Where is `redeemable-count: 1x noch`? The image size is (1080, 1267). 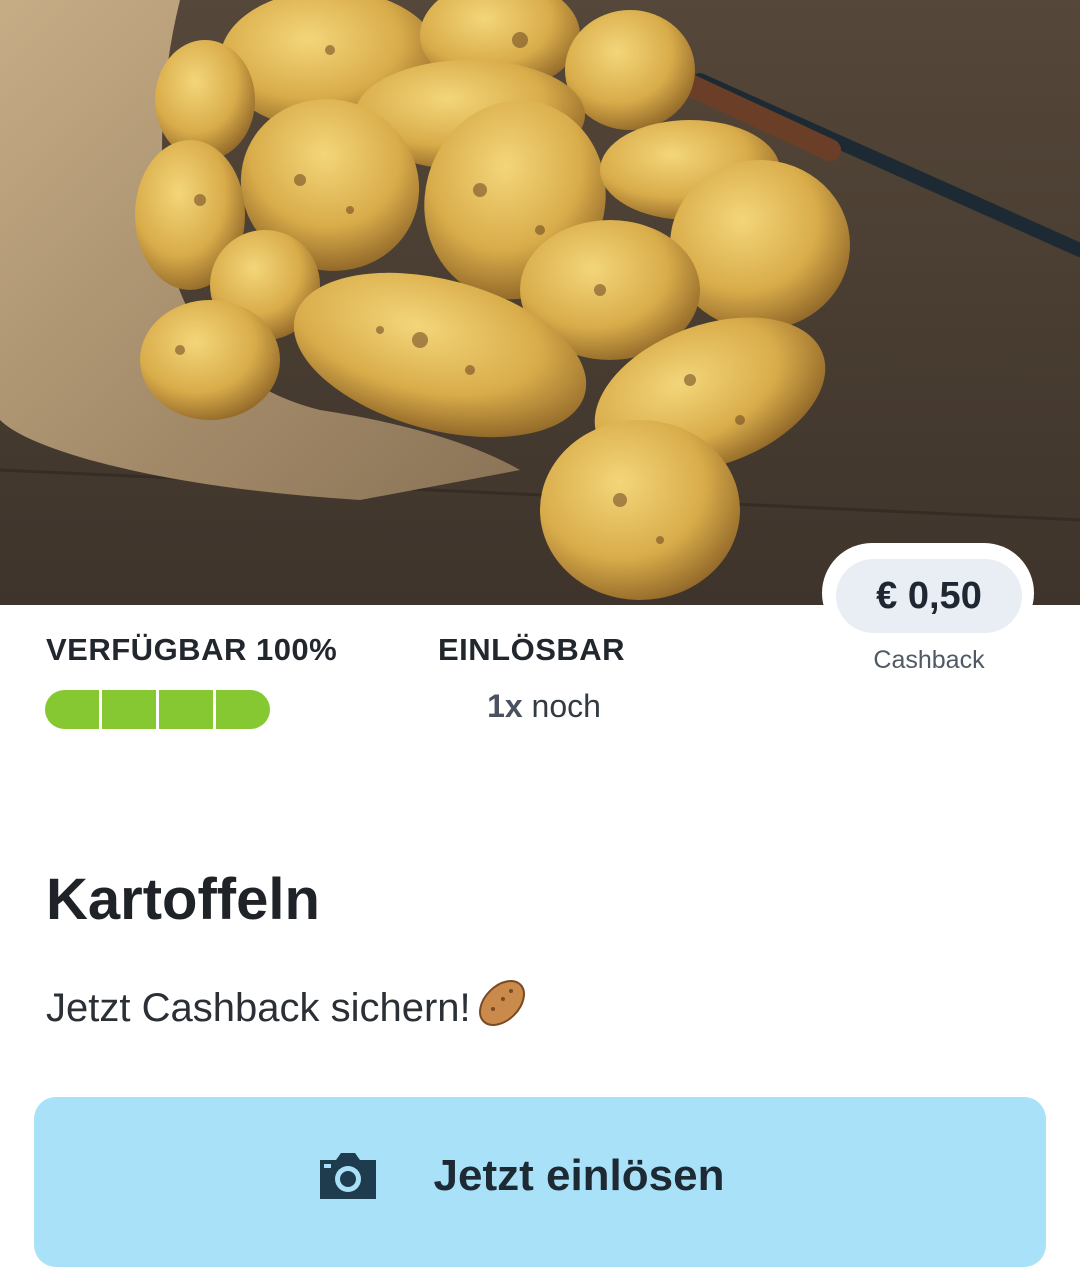 redeemable-count: 1x noch is located at coordinates (544, 706).